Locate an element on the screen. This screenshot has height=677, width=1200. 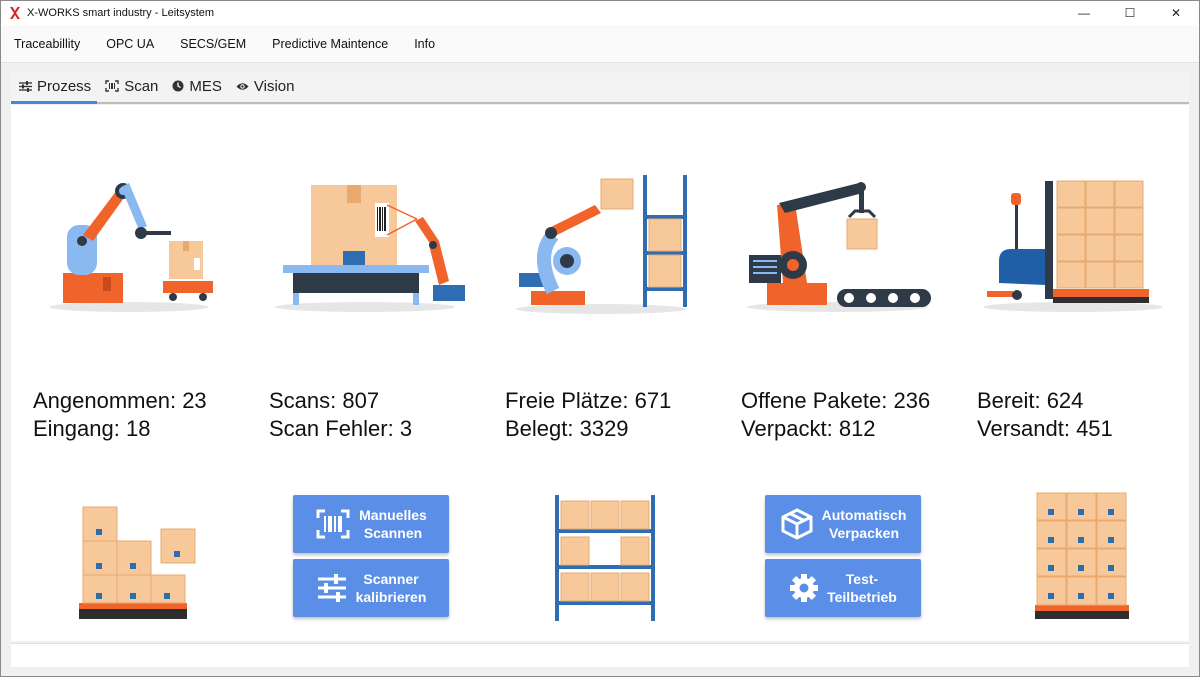
conveyor-scanner-illustration is located at coordinates (370, 248).